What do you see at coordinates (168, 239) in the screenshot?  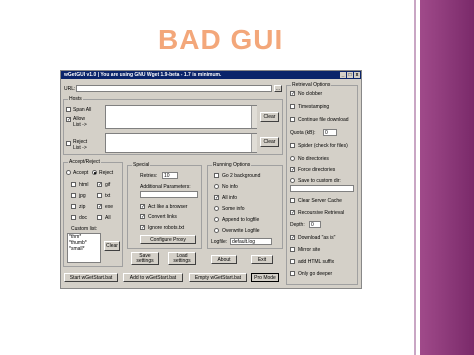 I see `configure-proxy-button: Configure Proxy` at bounding box center [168, 239].